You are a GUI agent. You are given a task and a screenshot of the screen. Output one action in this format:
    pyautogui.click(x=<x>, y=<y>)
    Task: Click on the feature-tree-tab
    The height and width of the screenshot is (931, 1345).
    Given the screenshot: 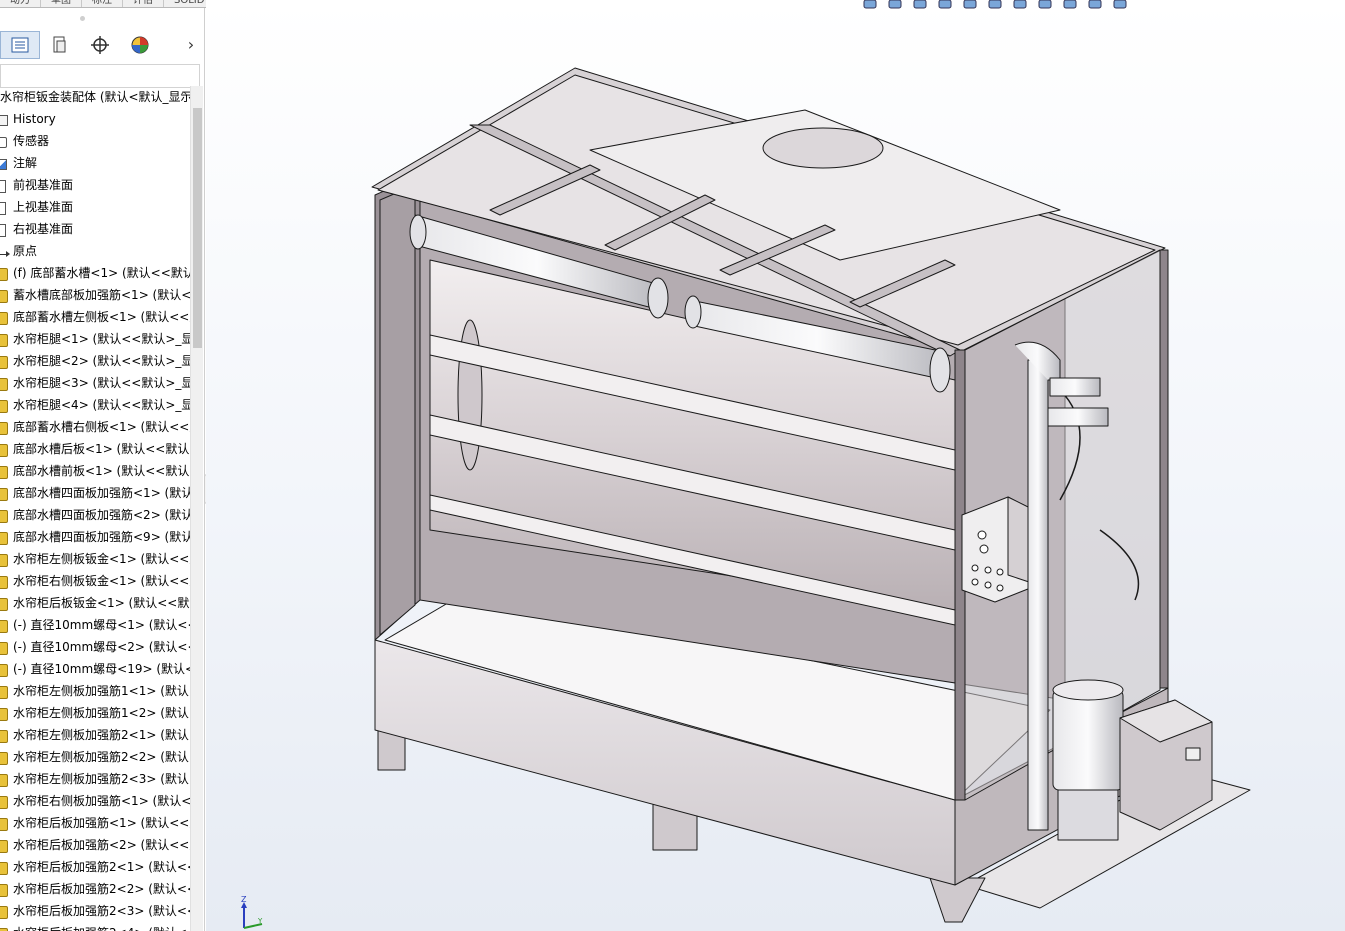 What is the action you would take?
    pyautogui.click(x=20, y=45)
    